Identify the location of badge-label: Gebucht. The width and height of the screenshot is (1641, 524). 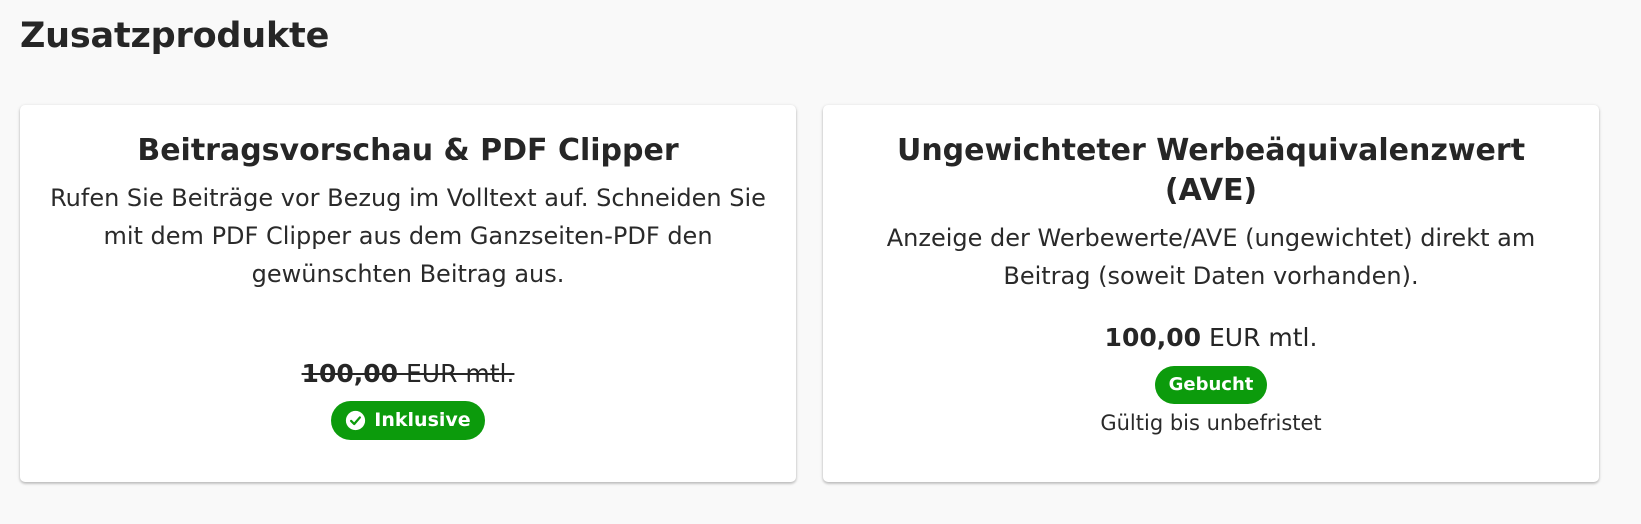
(1211, 384).